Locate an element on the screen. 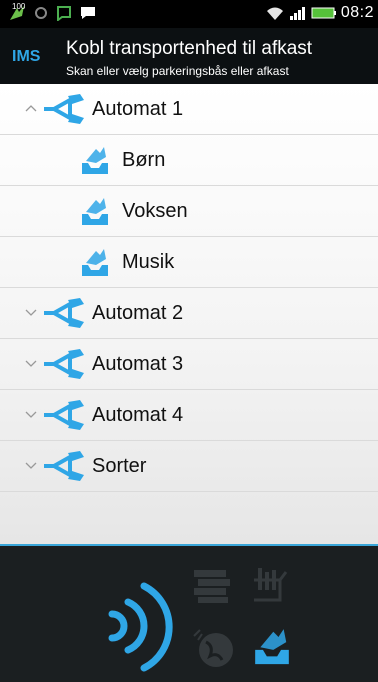 Image resolution: width=378 pixels, height=682 pixels. notification-count: 100 is located at coordinates (19, 6).